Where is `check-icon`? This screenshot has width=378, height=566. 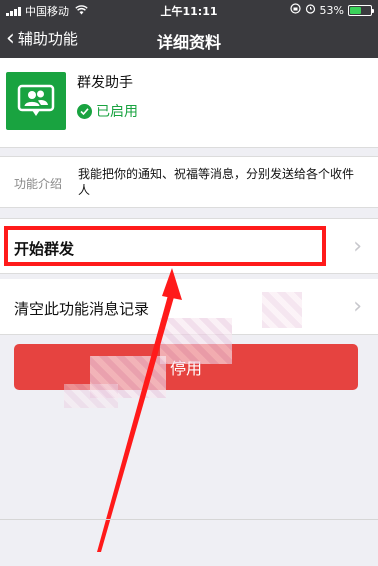
check-icon is located at coordinates (84, 111).